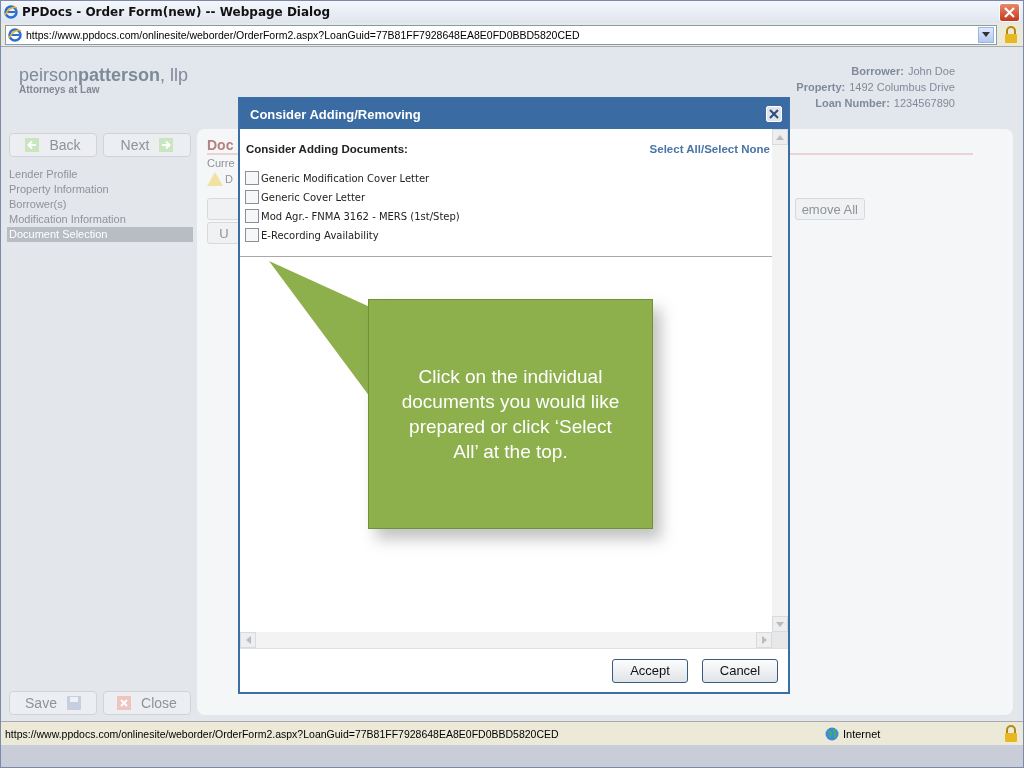 This screenshot has width=1024, height=768. I want to click on info-value: 1492 Columbus Drive, so click(902, 87).